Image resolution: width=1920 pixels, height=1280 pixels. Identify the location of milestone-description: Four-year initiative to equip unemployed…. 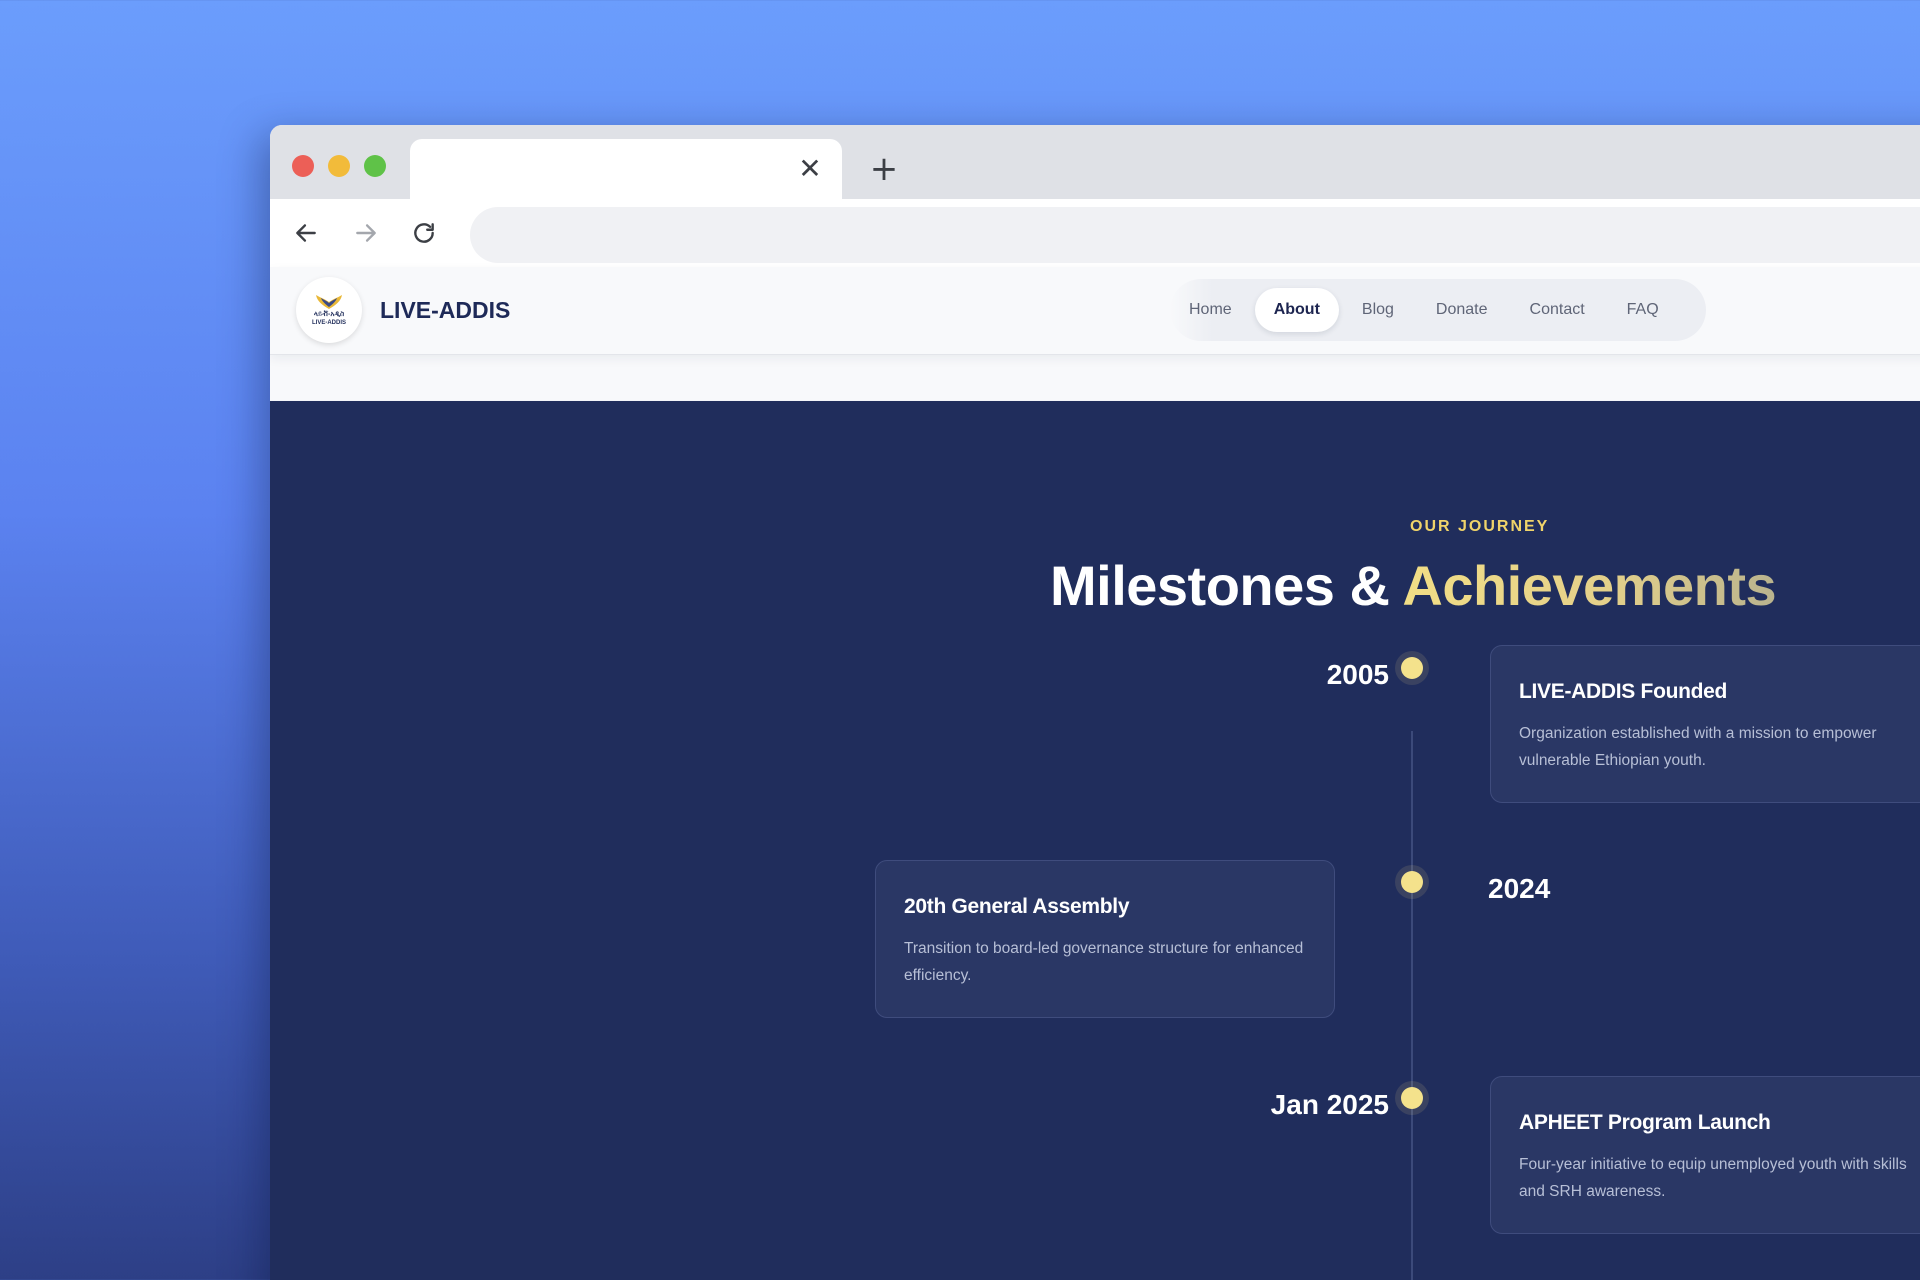
(1713, 1178).